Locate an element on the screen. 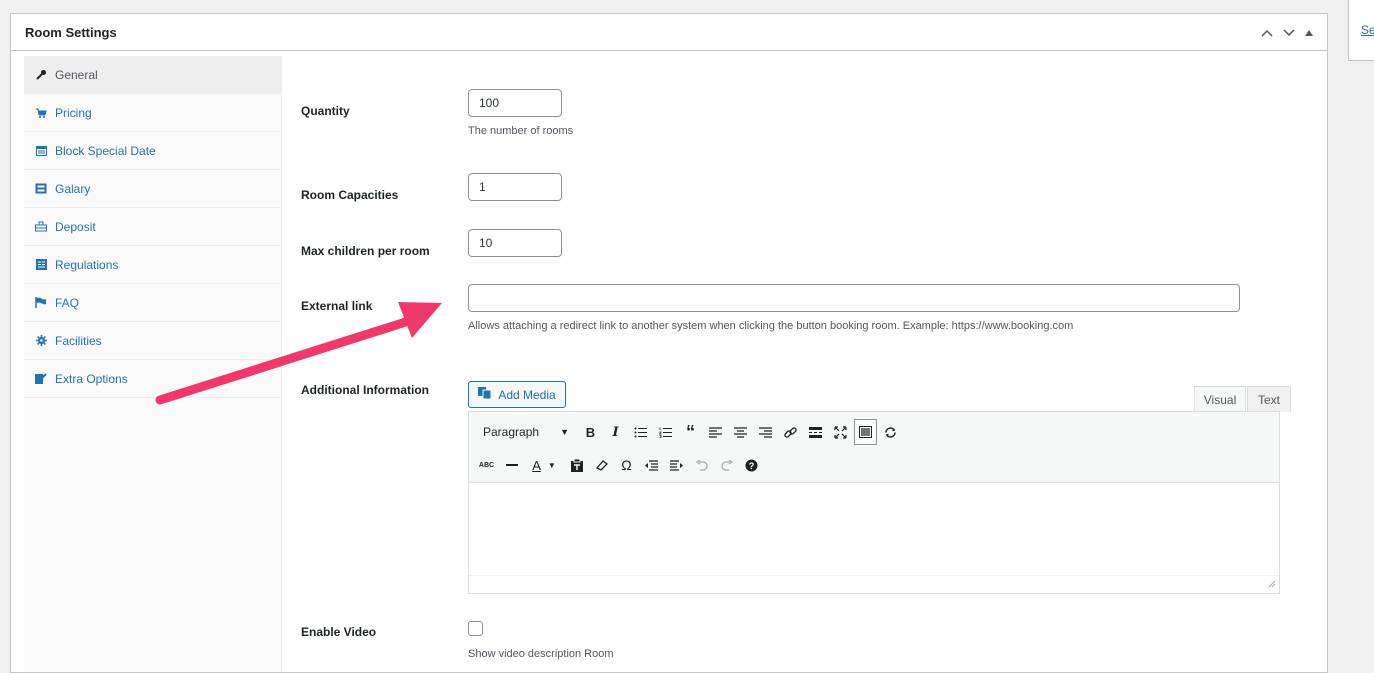  editor-statusbar is located at coordinates (874, 584).